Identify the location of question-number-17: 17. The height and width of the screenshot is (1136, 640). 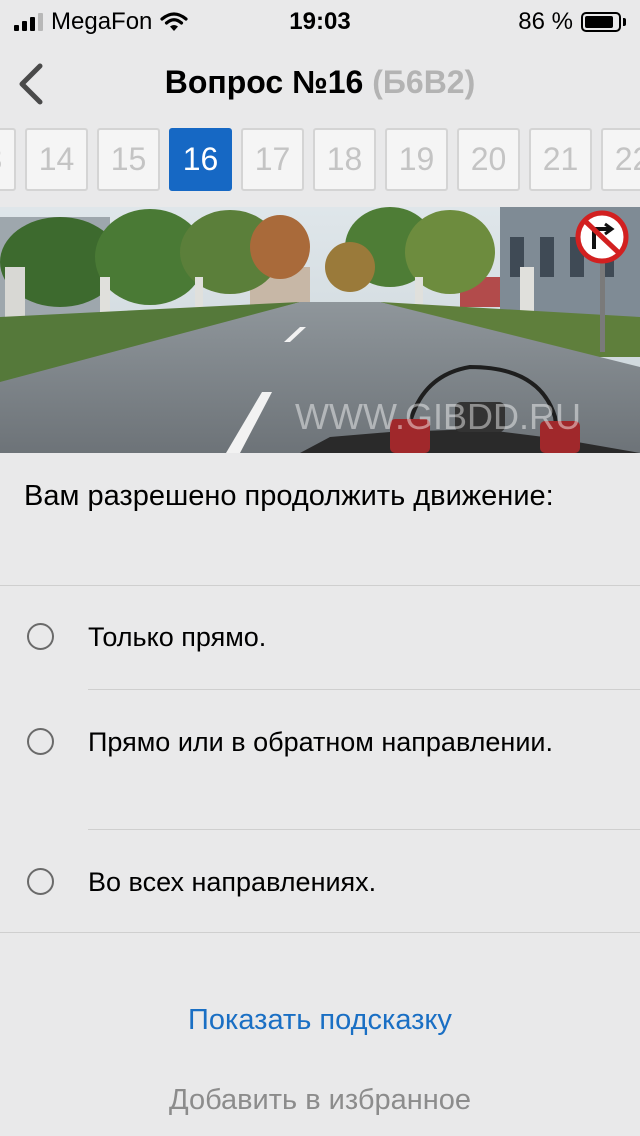
(272, 159).